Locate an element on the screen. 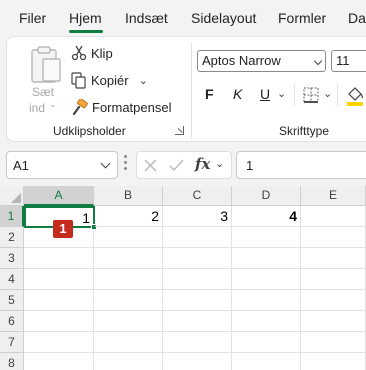 The width and height of the screenshot is (366, 370). font-size-select: 11 is located at coordinates (348, 61).